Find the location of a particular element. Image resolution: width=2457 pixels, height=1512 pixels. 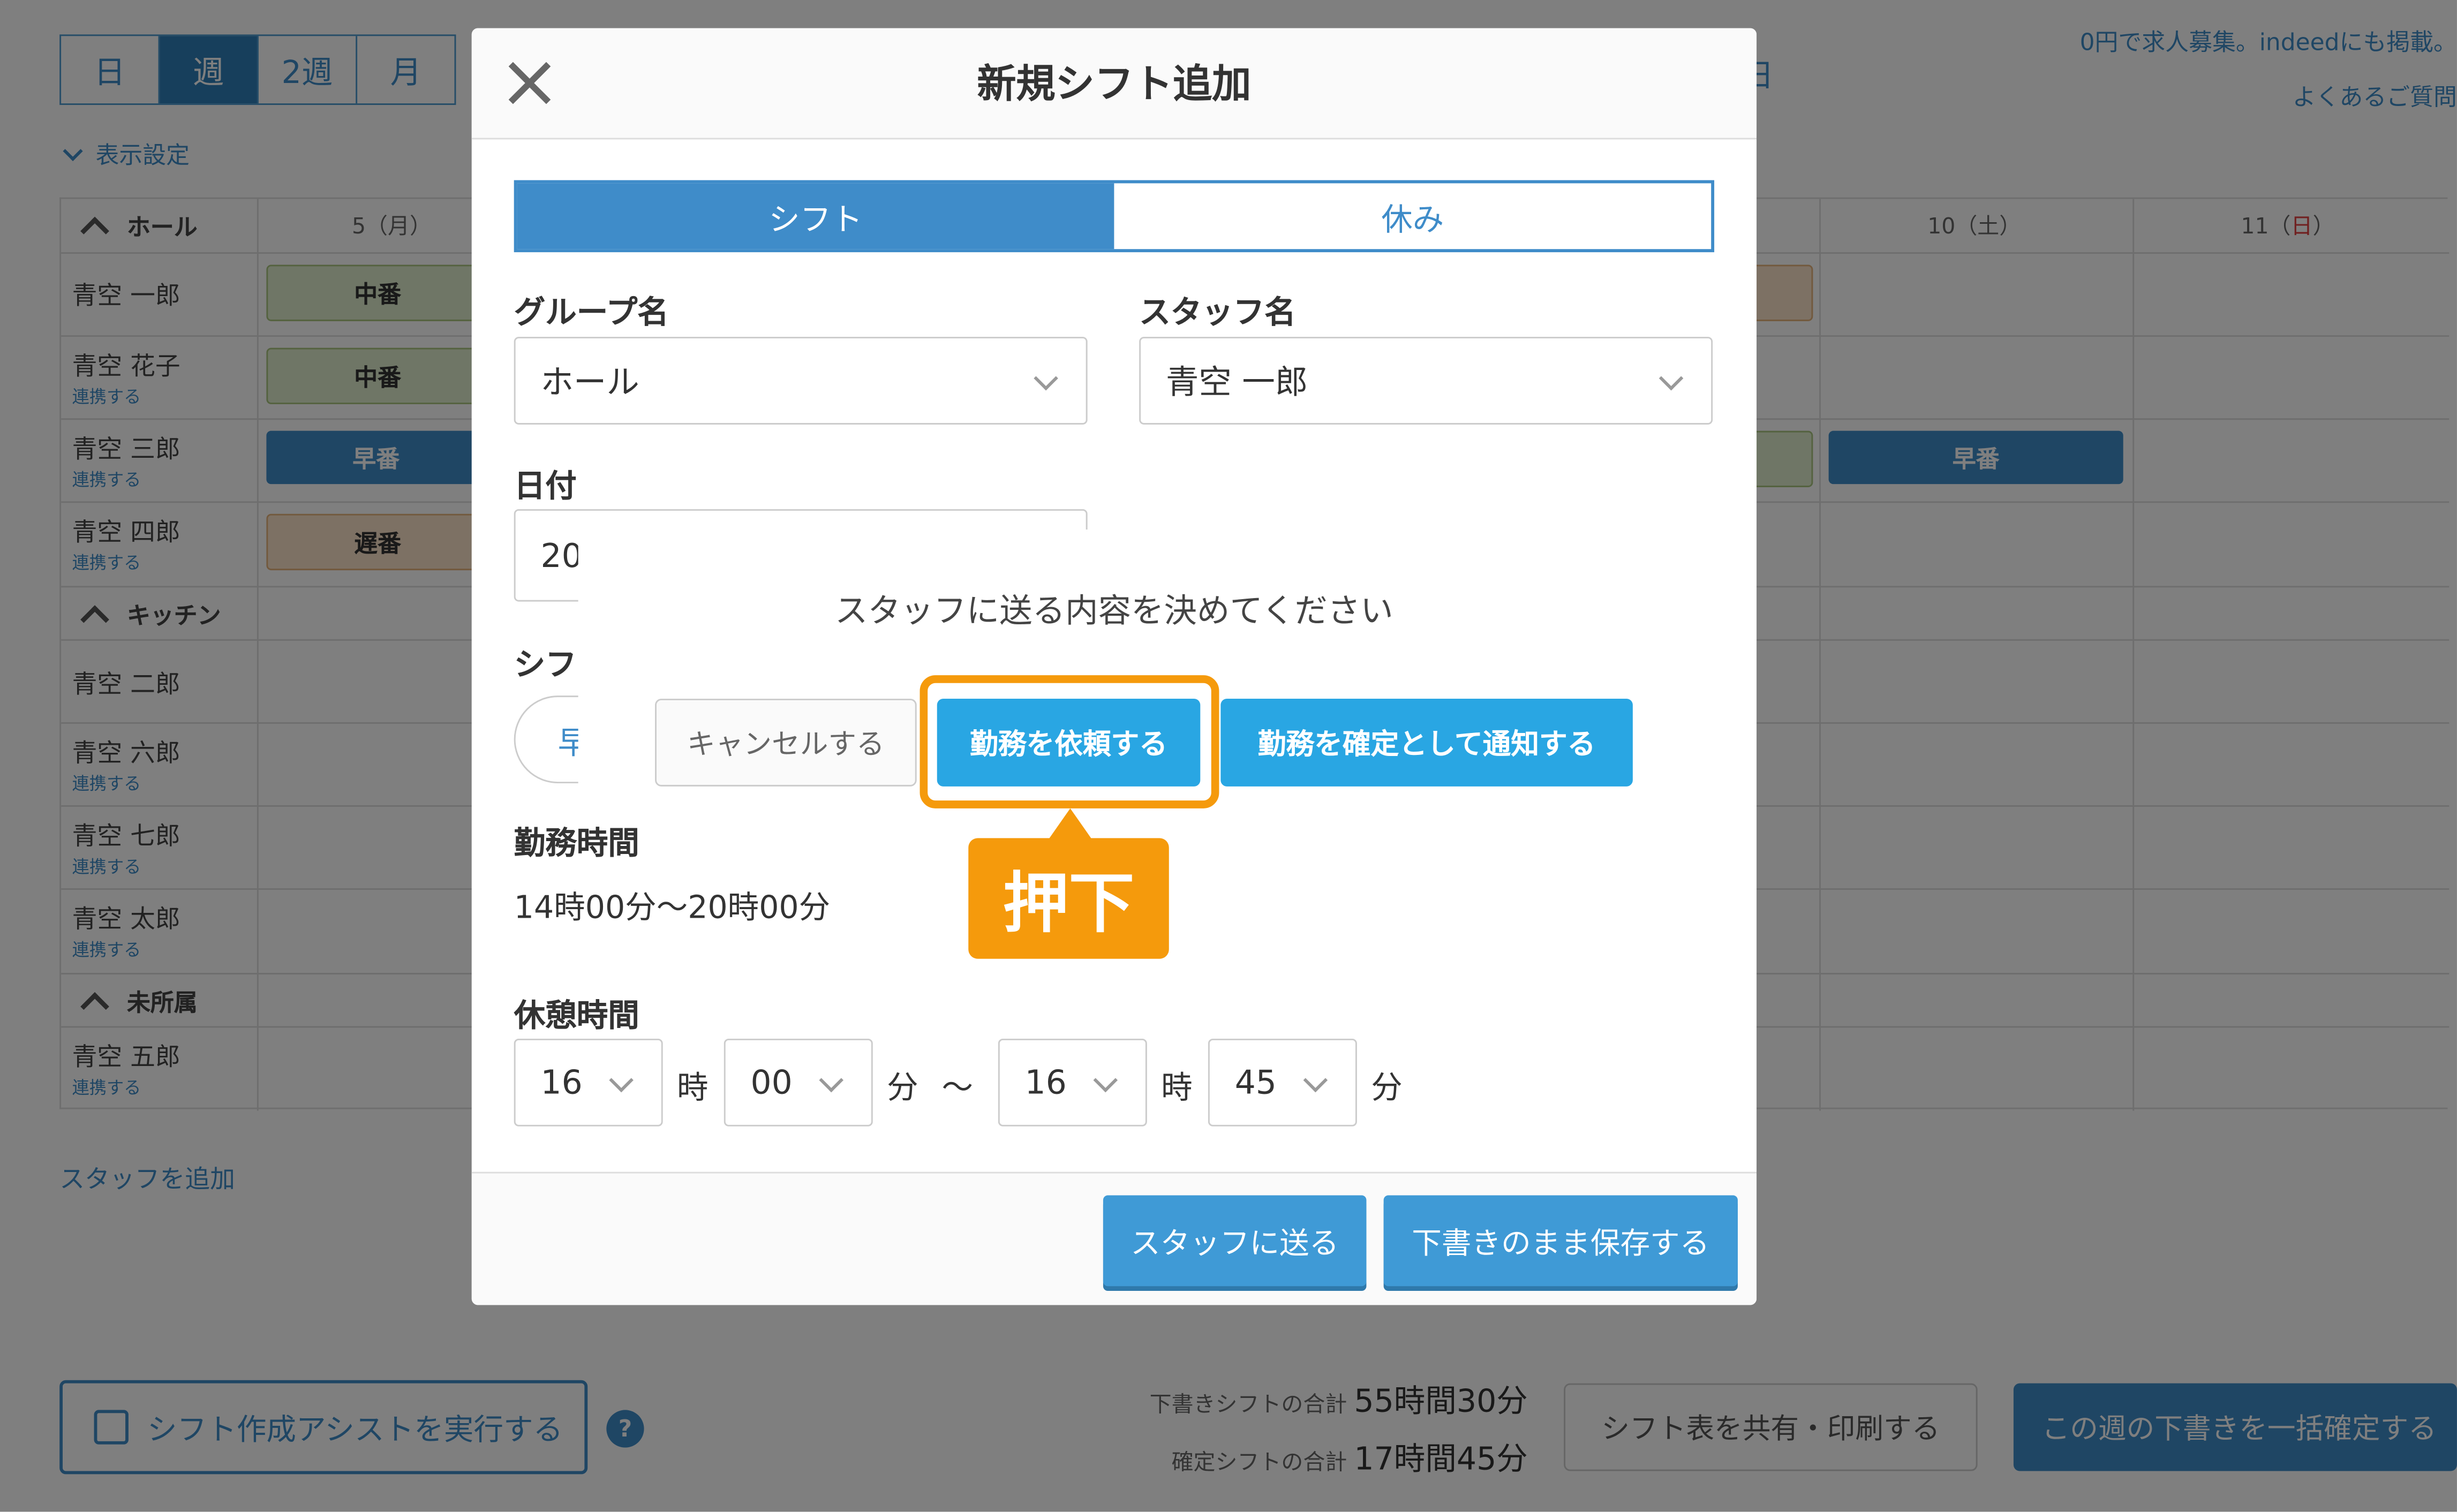

break-label: 休憩時間 is located at coordinates (576, 1015).